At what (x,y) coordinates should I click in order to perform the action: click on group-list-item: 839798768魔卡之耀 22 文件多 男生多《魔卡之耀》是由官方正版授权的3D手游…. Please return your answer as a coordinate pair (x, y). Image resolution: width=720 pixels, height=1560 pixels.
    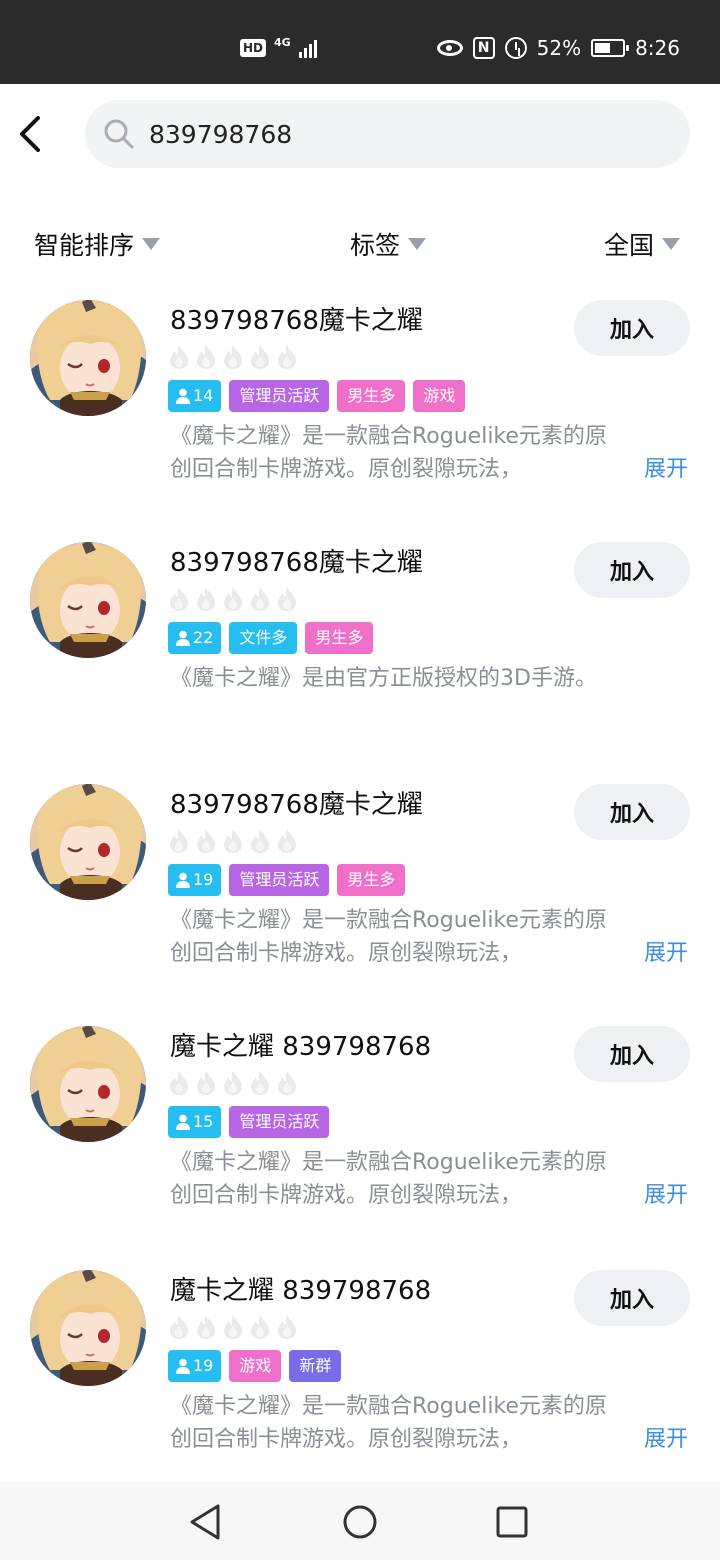
    Looking at the image, I should click on (360, 642).